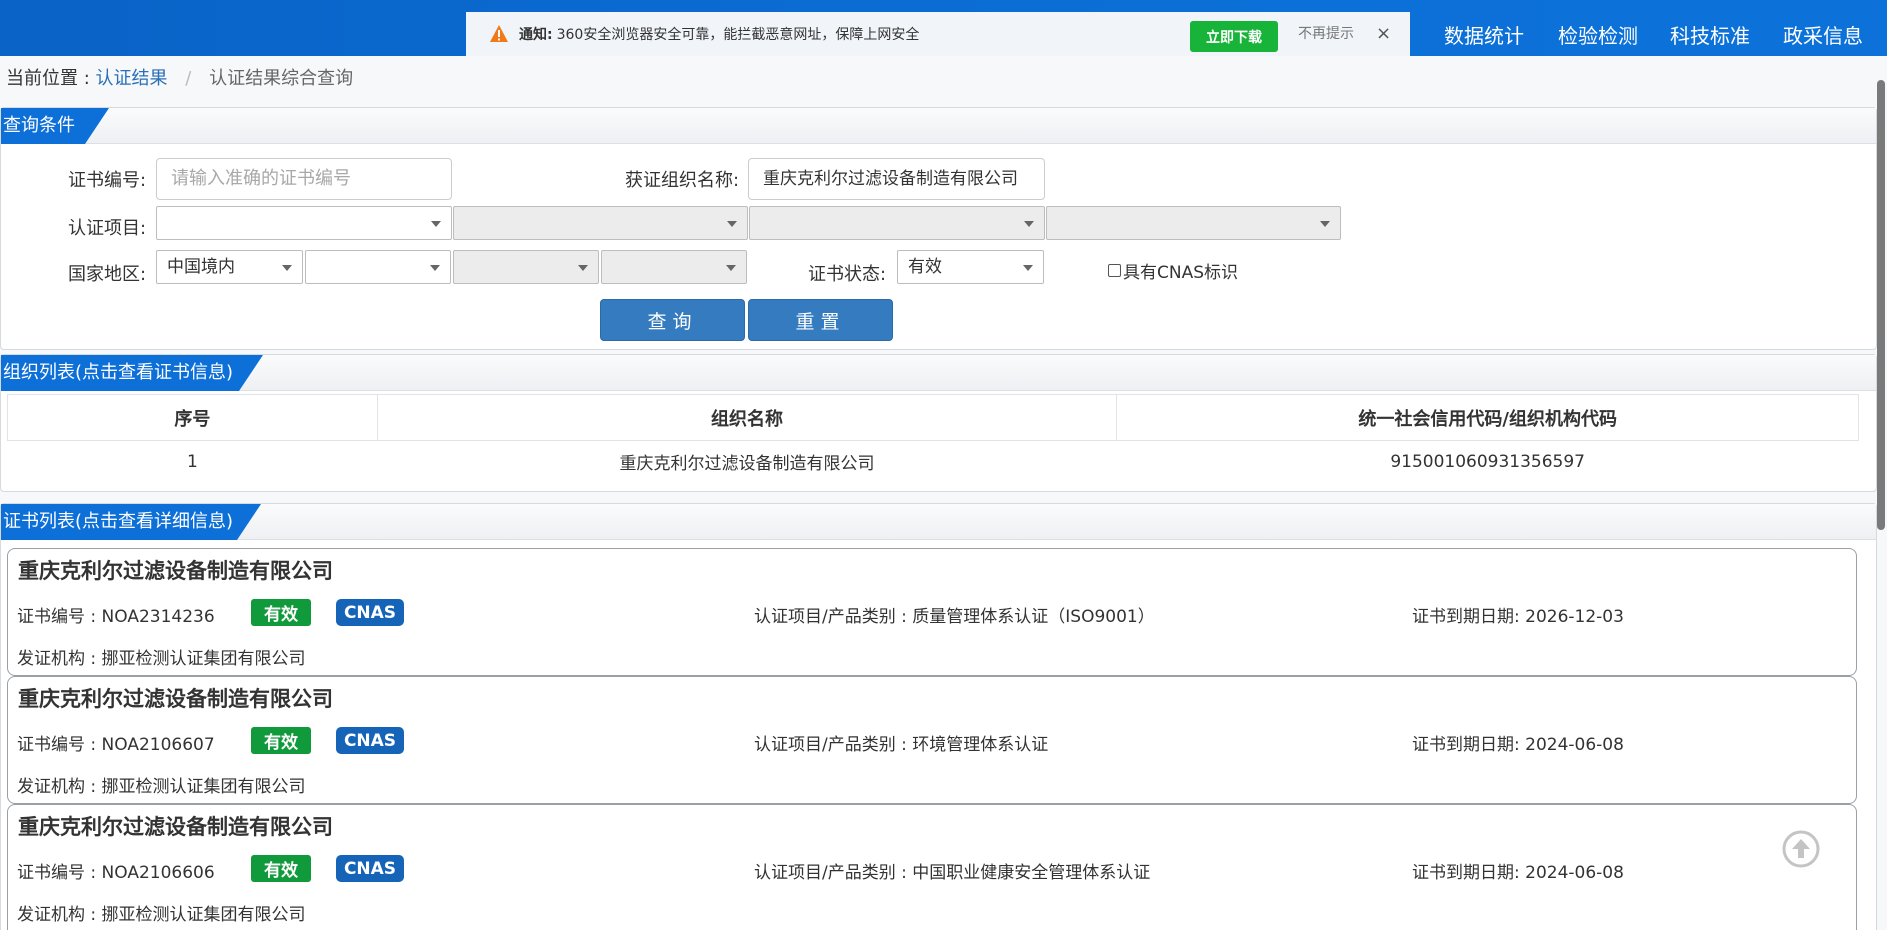  I want to click on cert-project: 认证项目/产品类别 : 环境管理体系认证, so click(901, 745).